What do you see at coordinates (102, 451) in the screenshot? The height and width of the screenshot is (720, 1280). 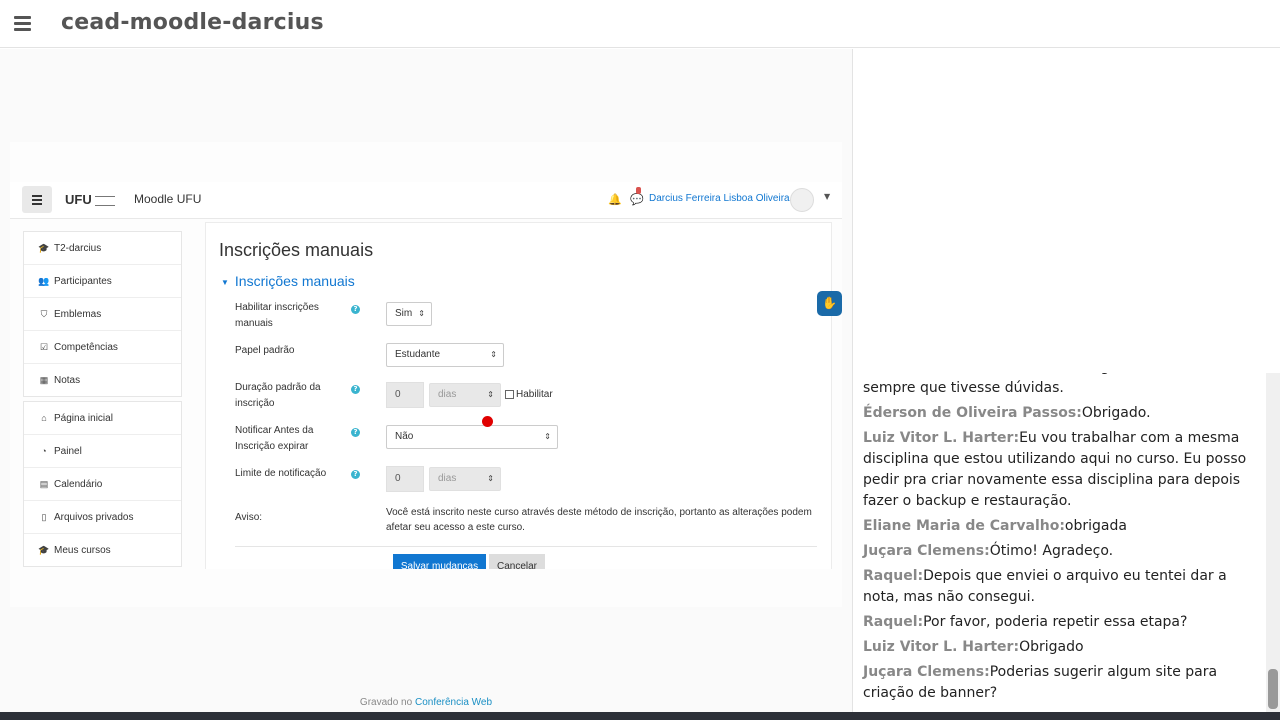 I see `sidebar-item: ◔ Painel` at bounding box center [102, 451].